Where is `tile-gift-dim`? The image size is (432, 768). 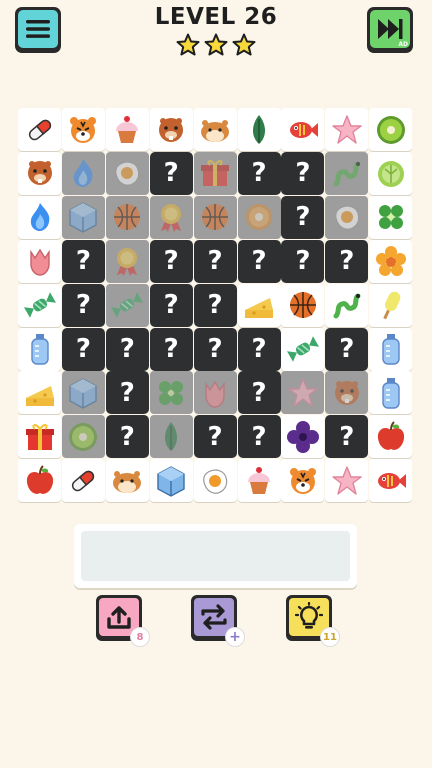 tile-gift-dim is located at coordinates (215, 173).